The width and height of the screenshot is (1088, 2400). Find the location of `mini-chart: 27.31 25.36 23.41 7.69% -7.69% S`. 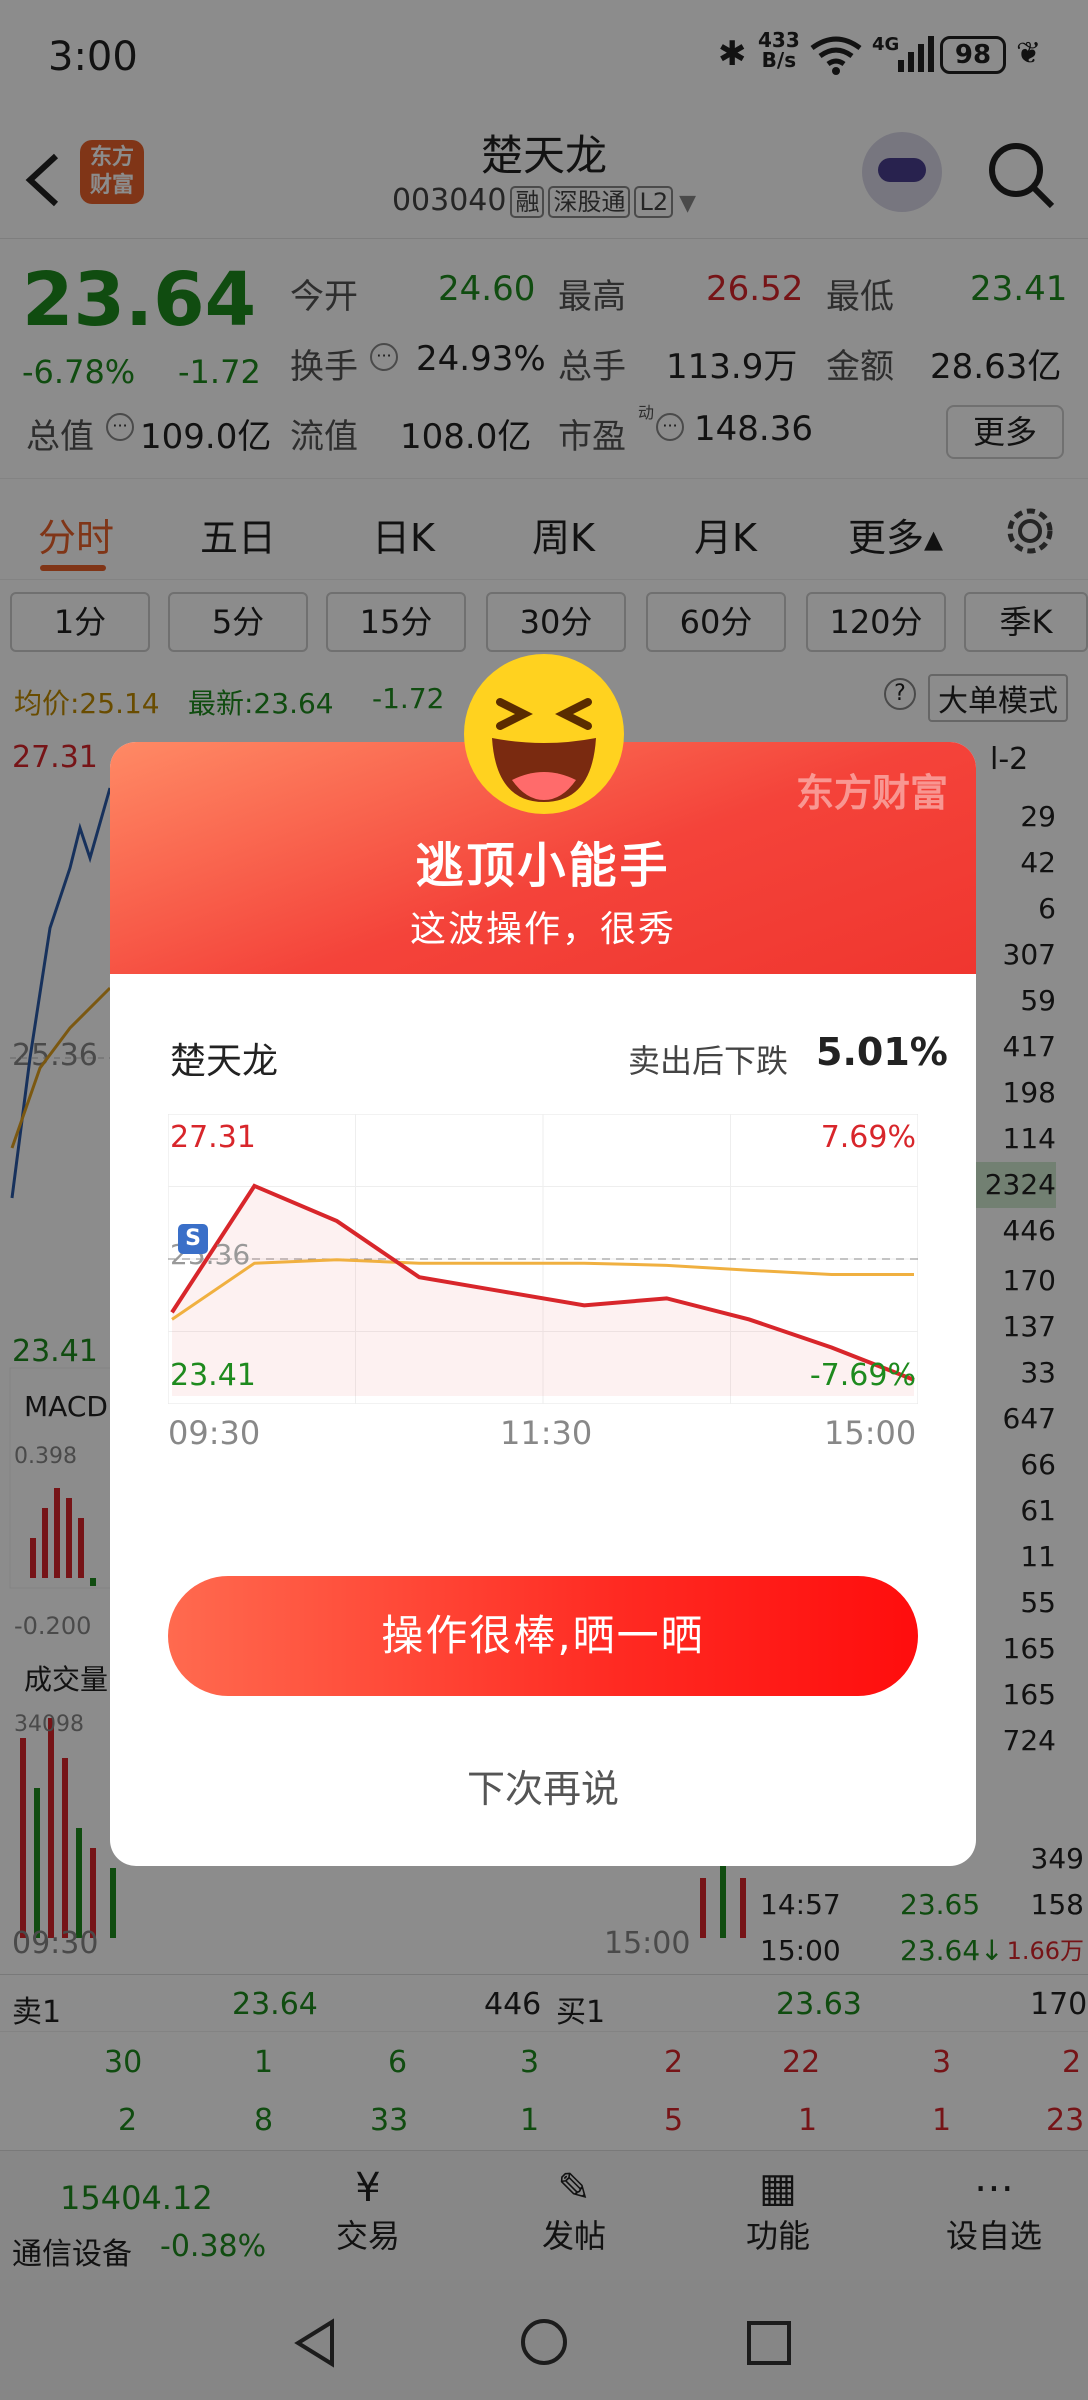

mini-chart: 27.31 25.36 23.41 7.69% -7.69% S is located at coordinates (543, 1259).